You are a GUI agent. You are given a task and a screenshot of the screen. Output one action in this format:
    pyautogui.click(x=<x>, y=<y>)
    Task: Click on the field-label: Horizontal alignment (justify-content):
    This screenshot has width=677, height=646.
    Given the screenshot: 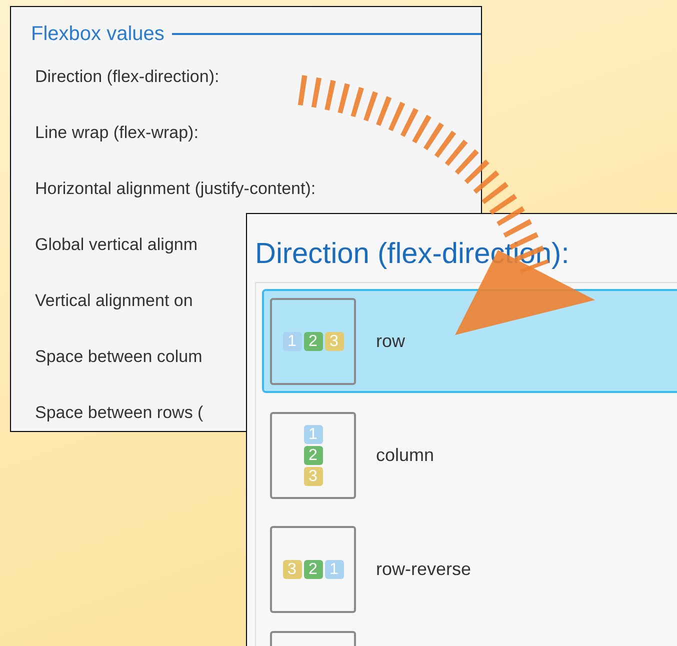 What is the action you would take?
    pyautogui.click(x=175, y=189)
    